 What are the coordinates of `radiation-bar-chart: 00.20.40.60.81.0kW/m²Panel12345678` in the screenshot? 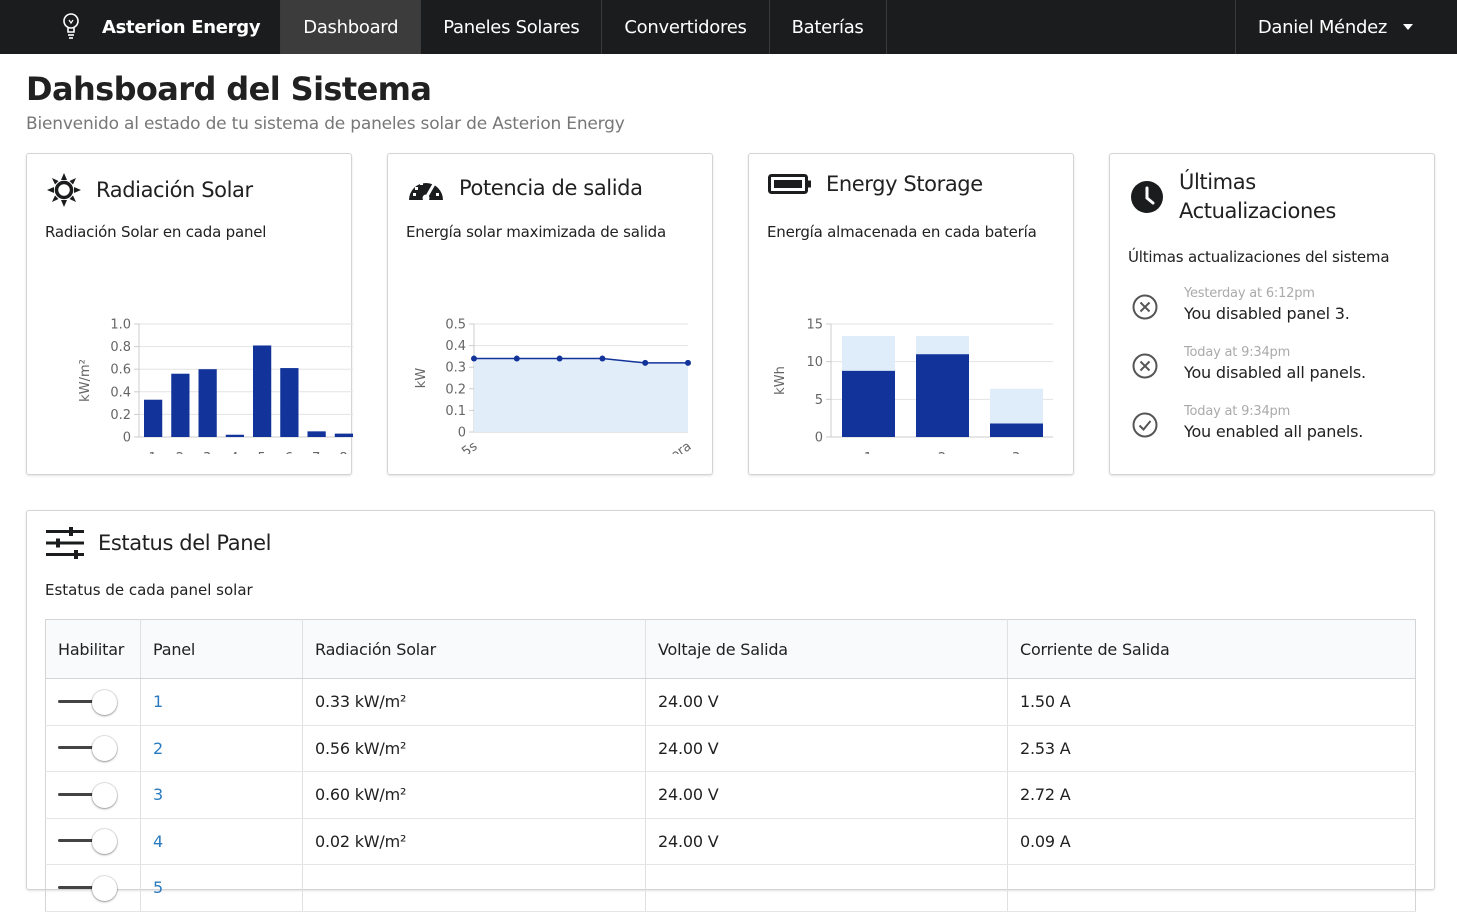 It's located at (215, 386).